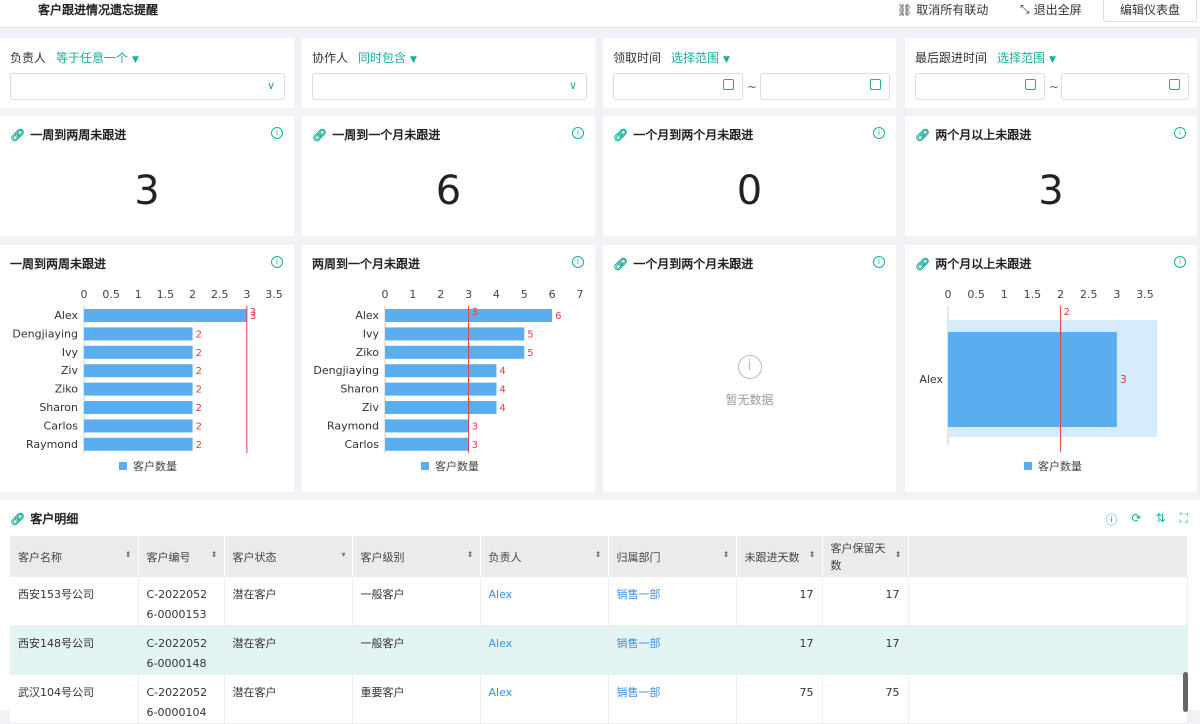 This screenshot has height=724, width=1200. I want to click on owner-select: ∨, so click(147, 86).